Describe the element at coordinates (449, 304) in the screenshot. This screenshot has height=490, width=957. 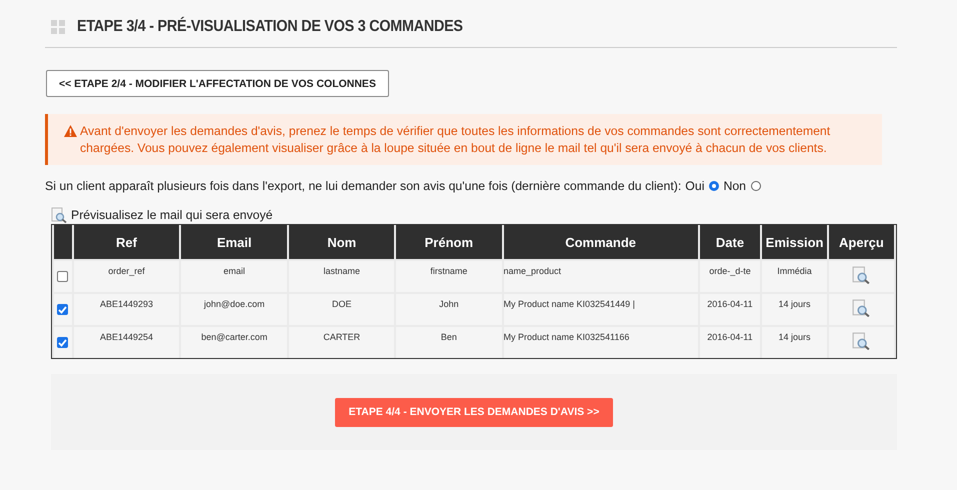
I see `table-cell: John` at that location.